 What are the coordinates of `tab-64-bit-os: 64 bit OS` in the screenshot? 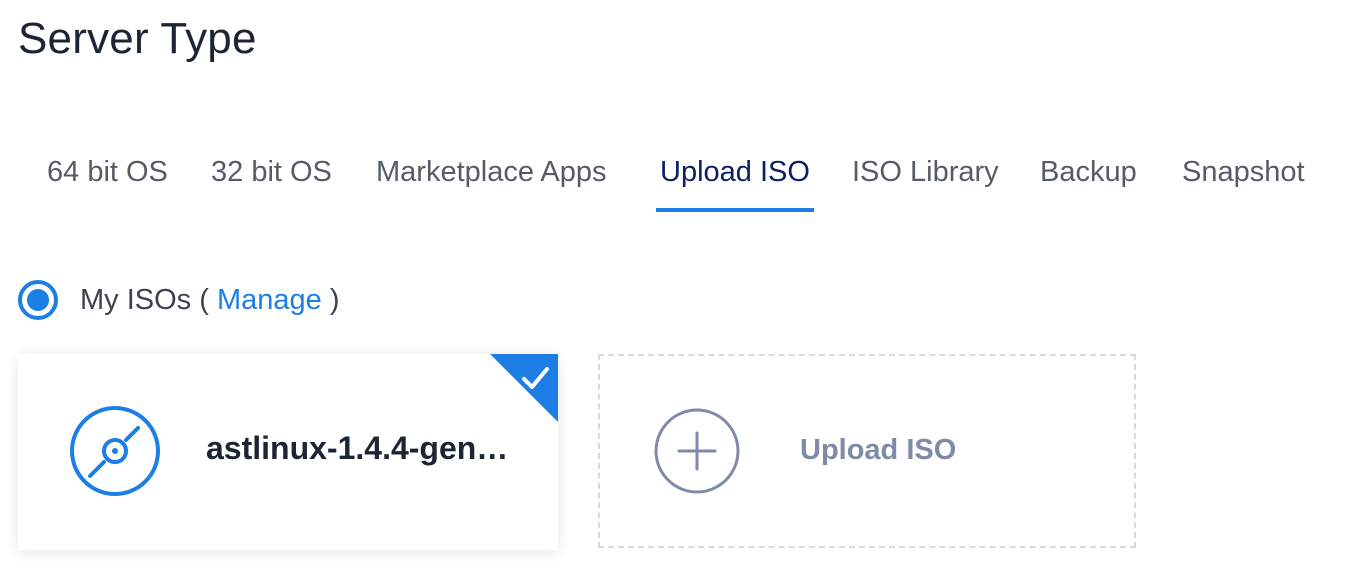 It's located at (107, 181).